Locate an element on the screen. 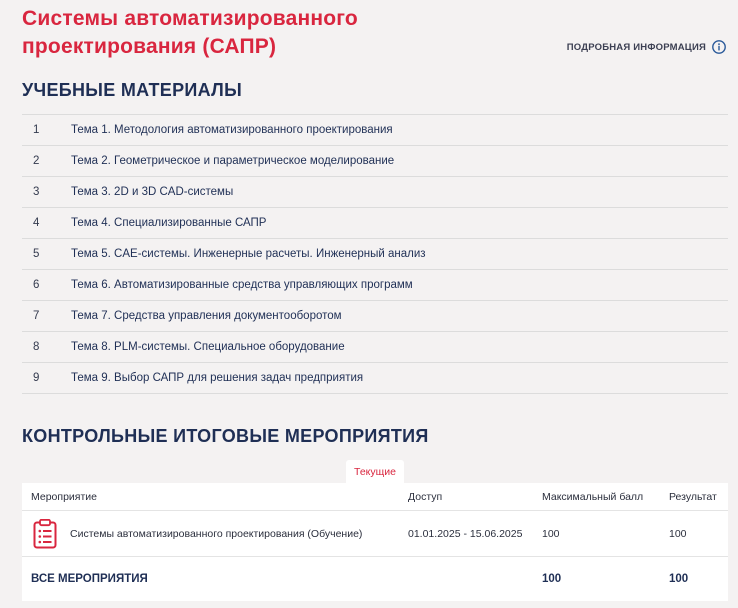 This screenshot has height=608, width=738. material-number: 5 is located at coordinates (36, 254).